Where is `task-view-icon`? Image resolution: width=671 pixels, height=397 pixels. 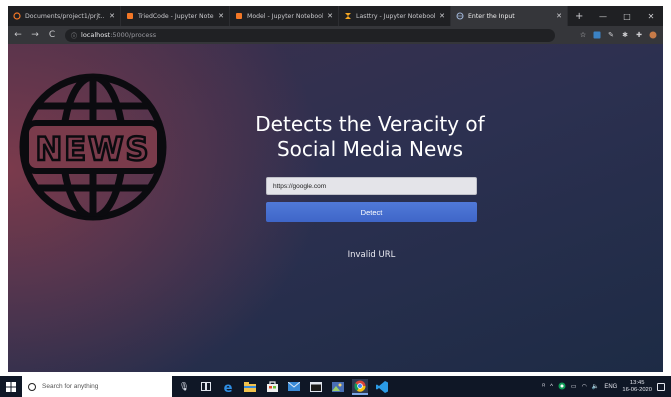 task-view-icon is located at coordinates (206, 387).